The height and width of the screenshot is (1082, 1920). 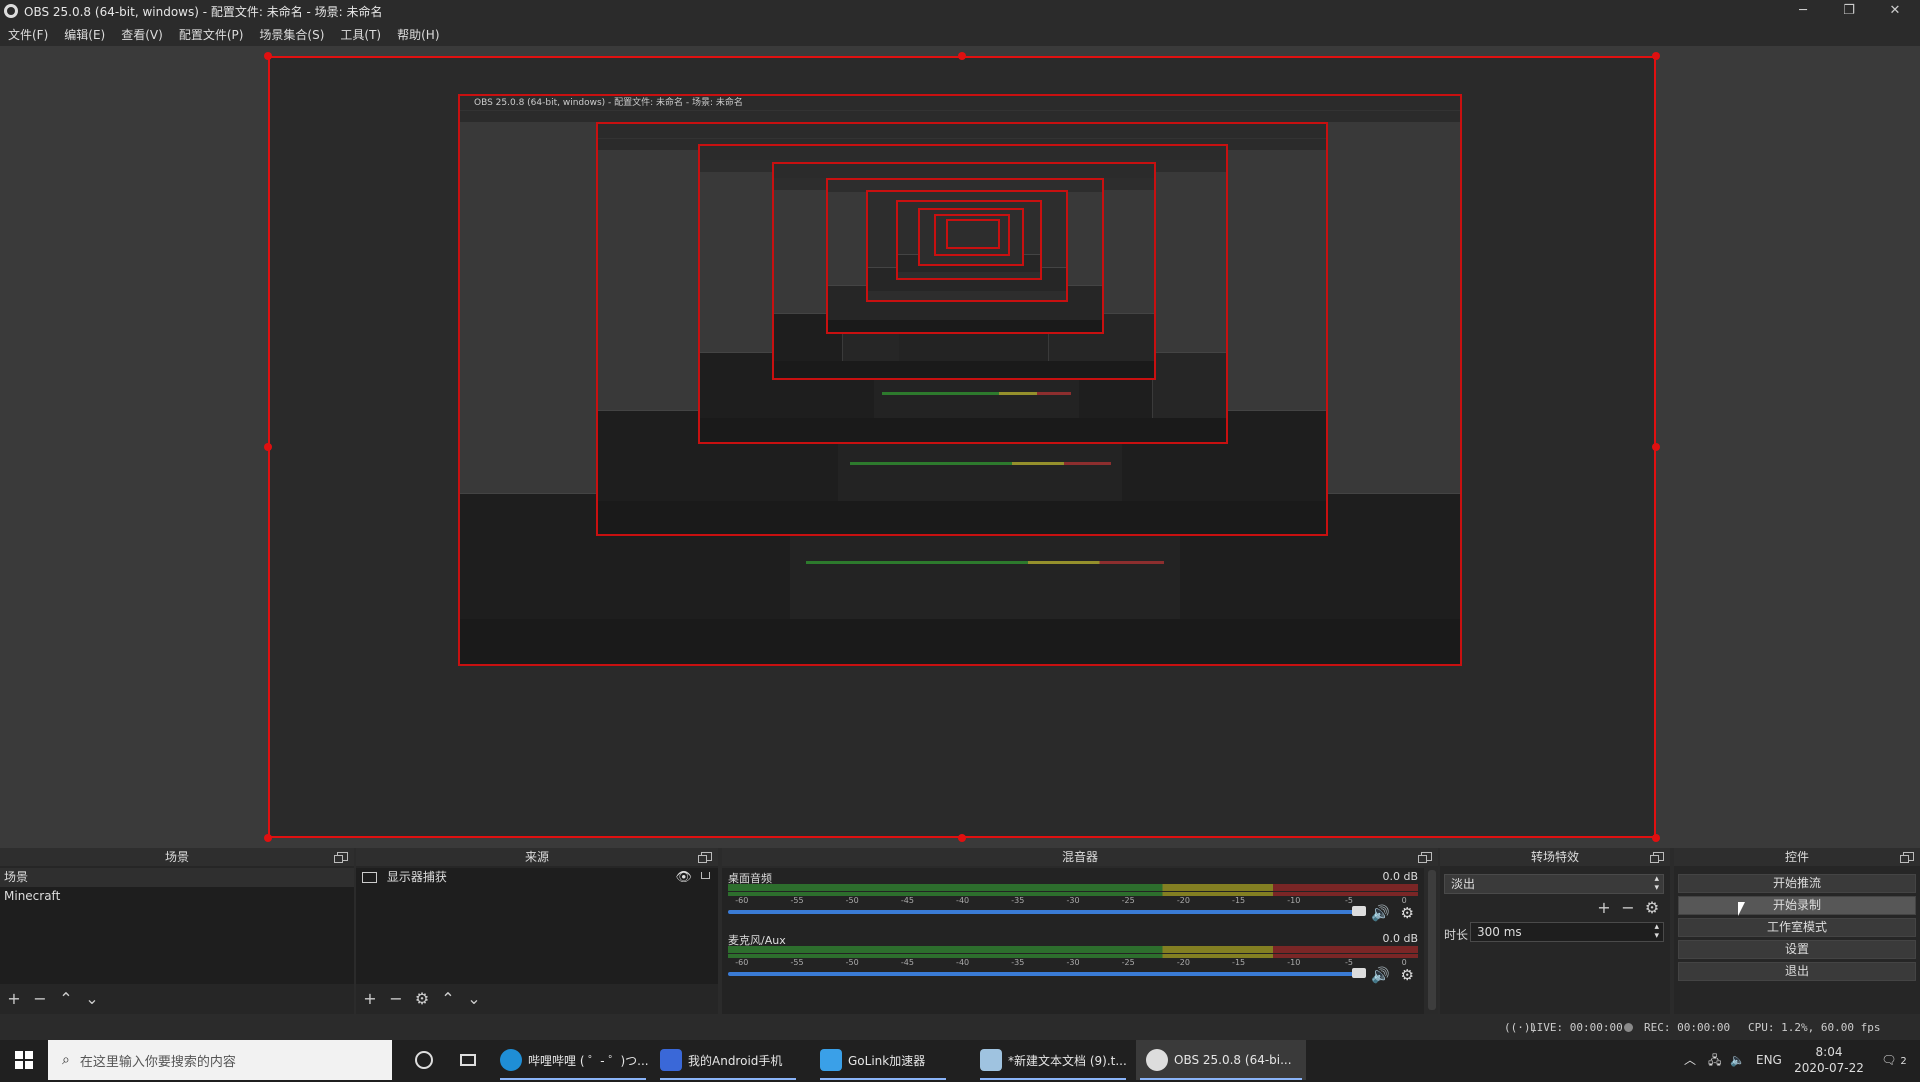 I want to click on task-view-button, so click(x=468, y=1060).